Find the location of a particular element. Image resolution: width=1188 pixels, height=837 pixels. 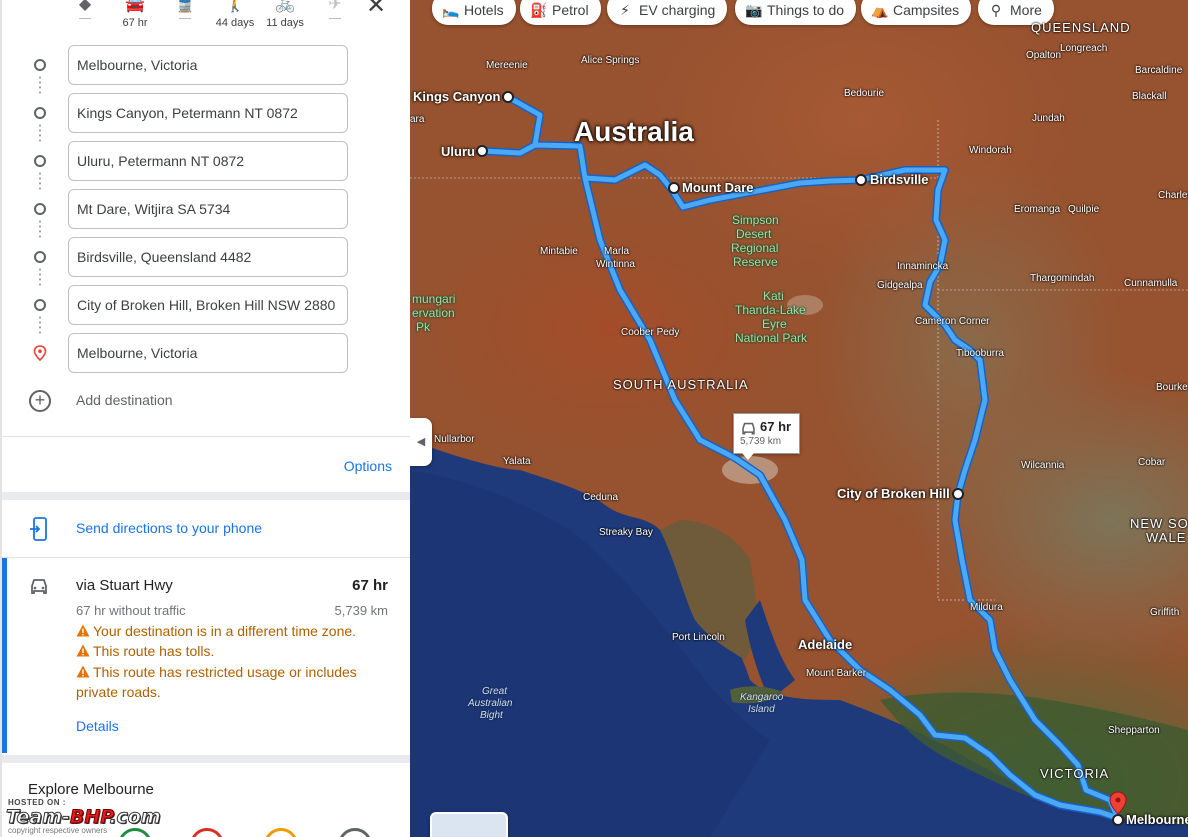

chip-label: Petrol is located at coordinates (570, 10).